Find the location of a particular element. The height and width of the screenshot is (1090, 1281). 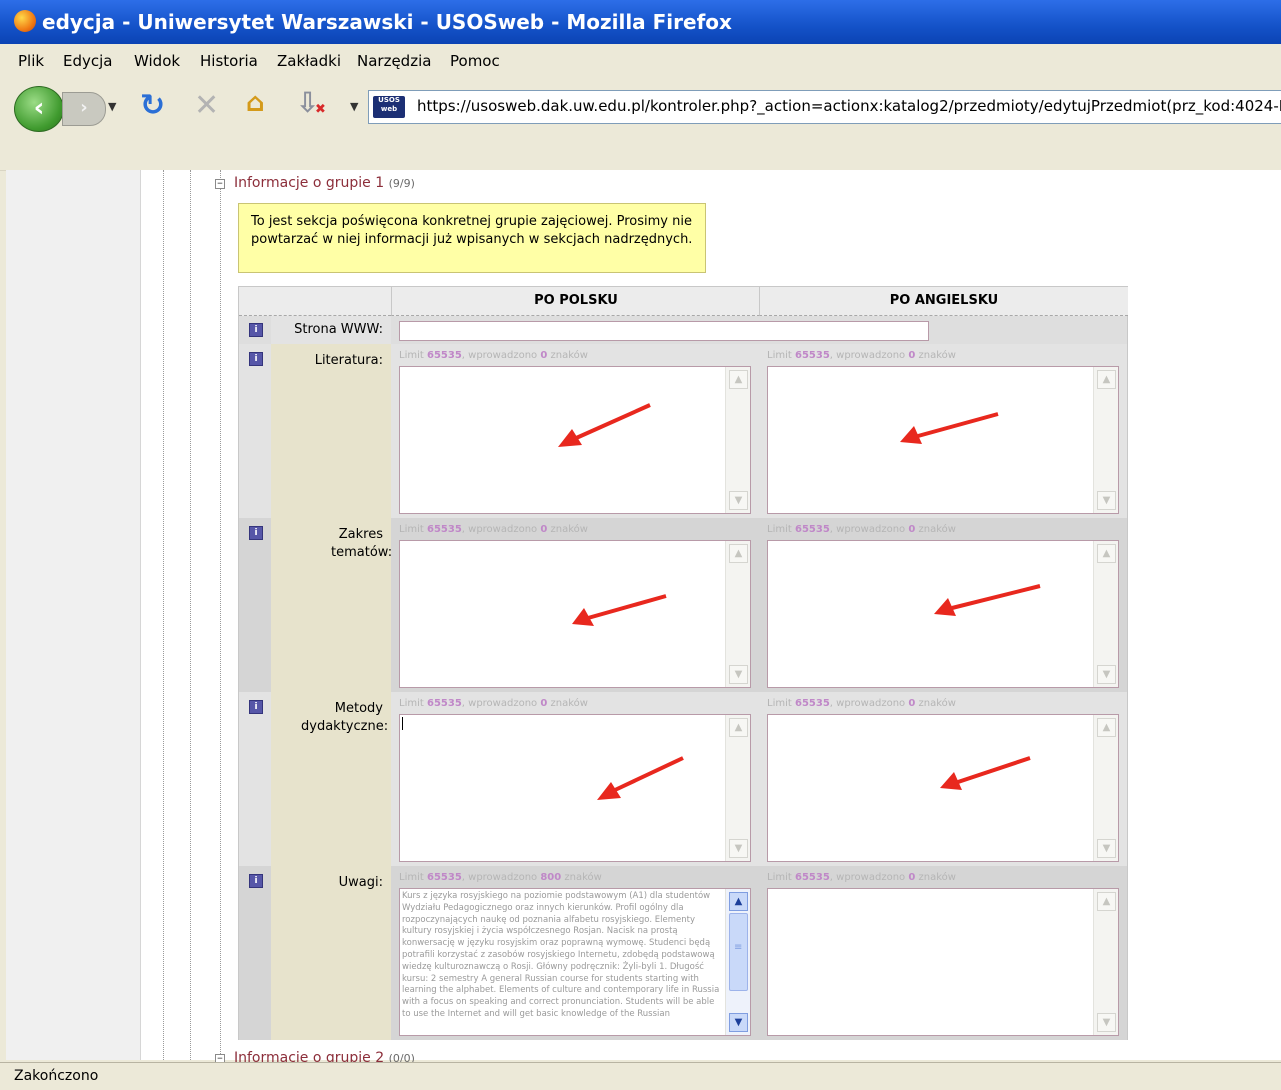

column-header-english: PO ANGIELSKU is located at coordinates (943, 301).